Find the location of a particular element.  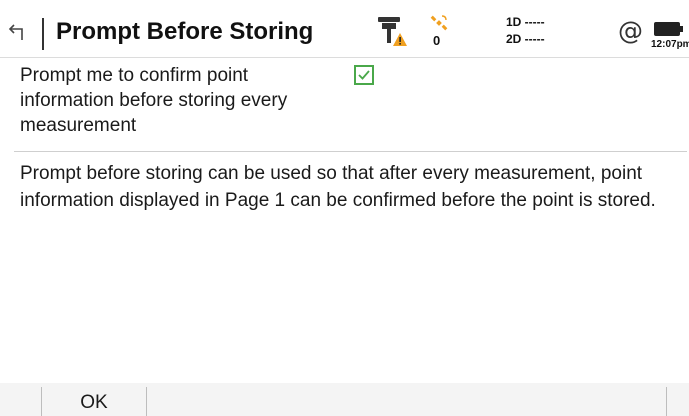

satellite-icon is located at coordinates (439, 23).